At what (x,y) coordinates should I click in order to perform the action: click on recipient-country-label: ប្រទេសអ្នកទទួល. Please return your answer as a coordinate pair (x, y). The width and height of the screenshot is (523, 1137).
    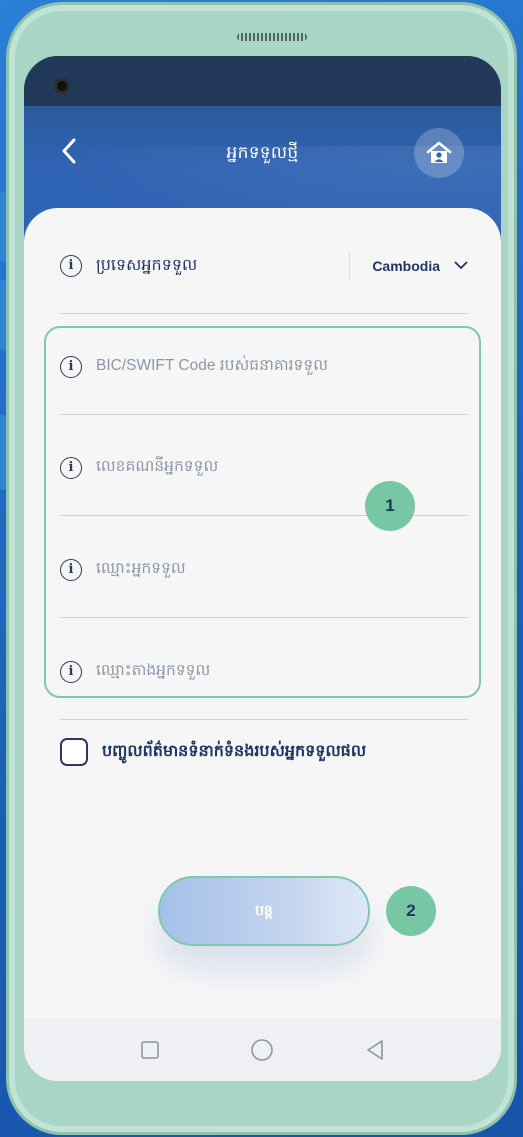
    Looking at the image, I should click on (147, 265).